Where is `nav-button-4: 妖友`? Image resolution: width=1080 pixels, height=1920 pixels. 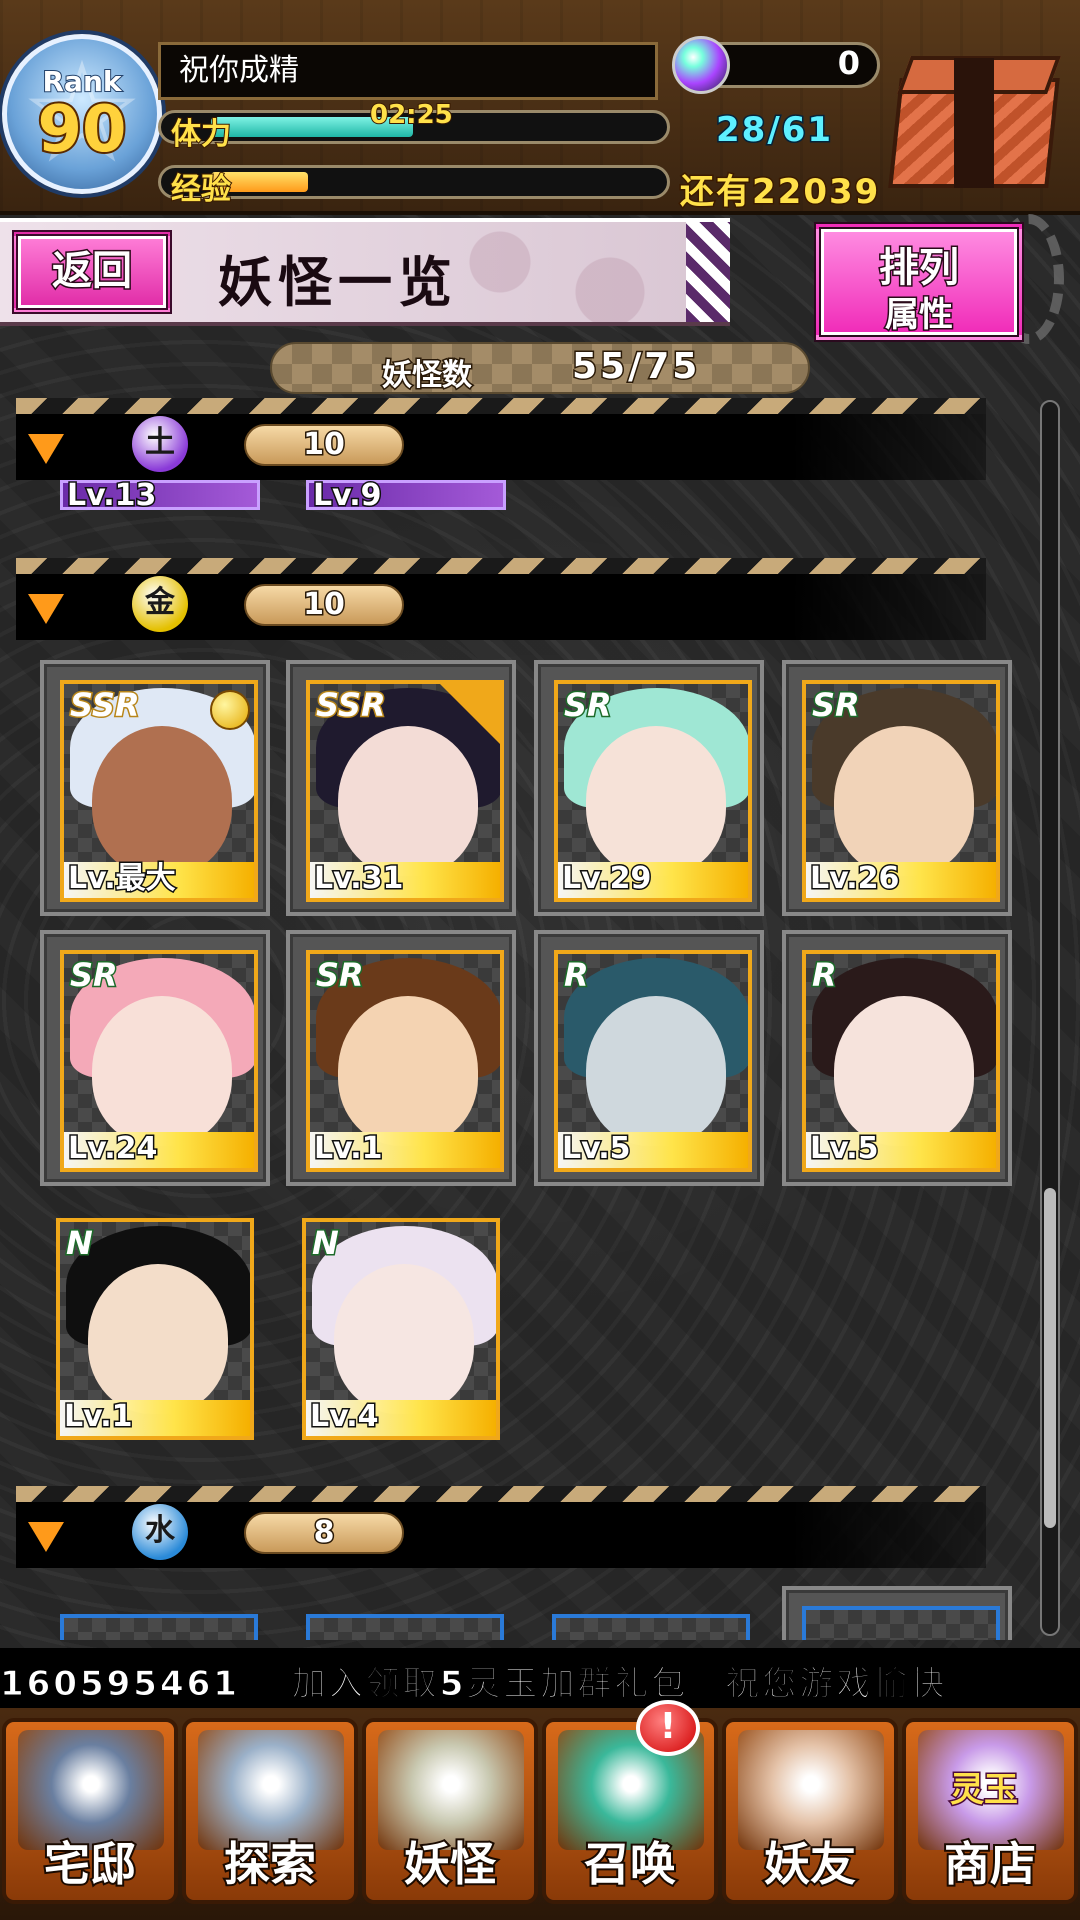 nav-button-4: 妖友 is located at coordinates (810, 1811).